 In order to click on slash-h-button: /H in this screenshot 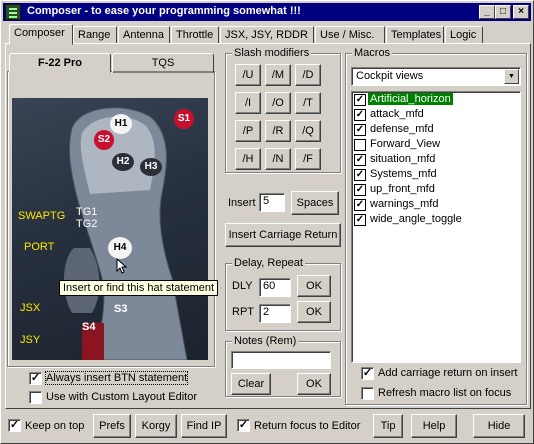, I will do `click(248, 159)`.